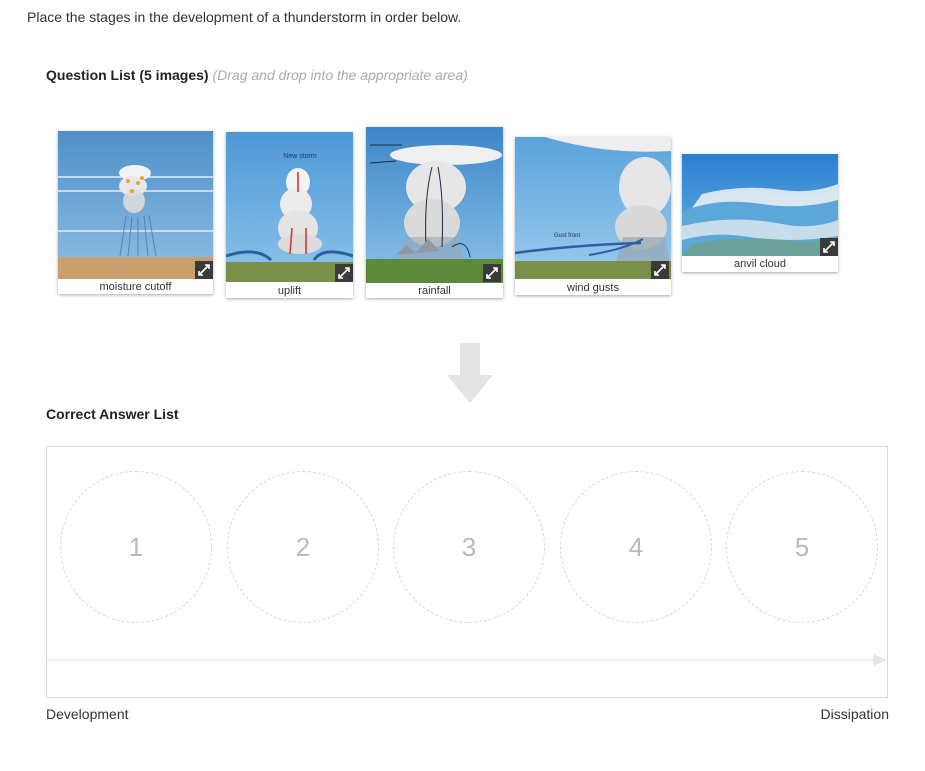 This screenshot has width=925, height=771. What do you see at coordinates (567, 236) in the screenshot?
I see `image-label: Gust front` at bounding box center [567, 236].